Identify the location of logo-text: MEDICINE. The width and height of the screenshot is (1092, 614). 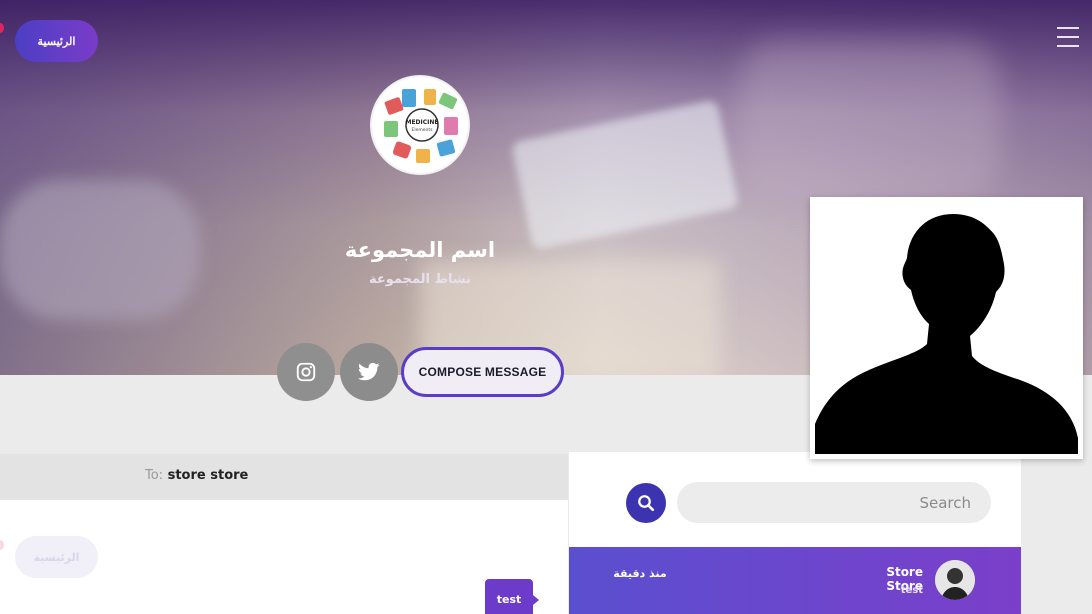
(421, 122).